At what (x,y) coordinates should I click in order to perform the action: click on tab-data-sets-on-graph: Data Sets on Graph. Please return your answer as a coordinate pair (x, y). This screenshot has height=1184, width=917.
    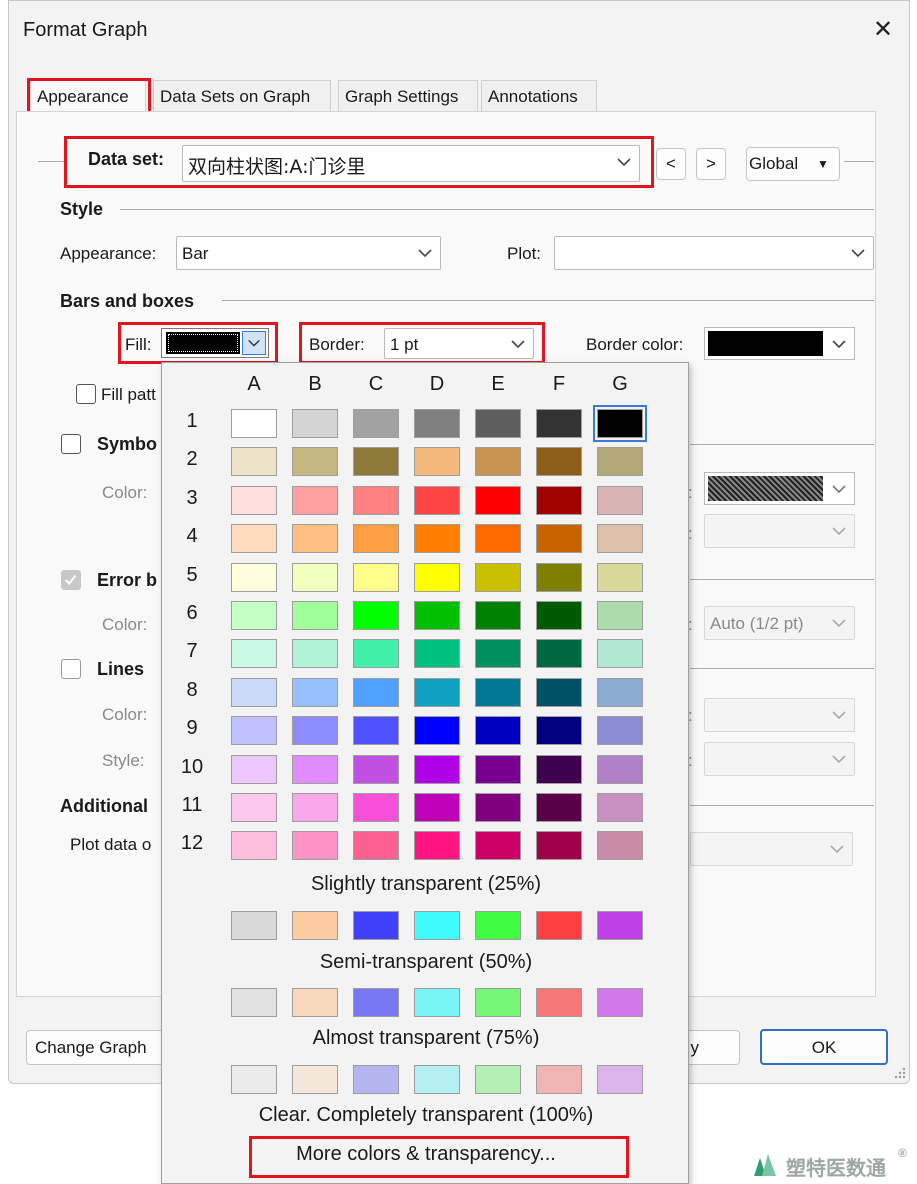
    Looking at the image, I should click on (242, 96).